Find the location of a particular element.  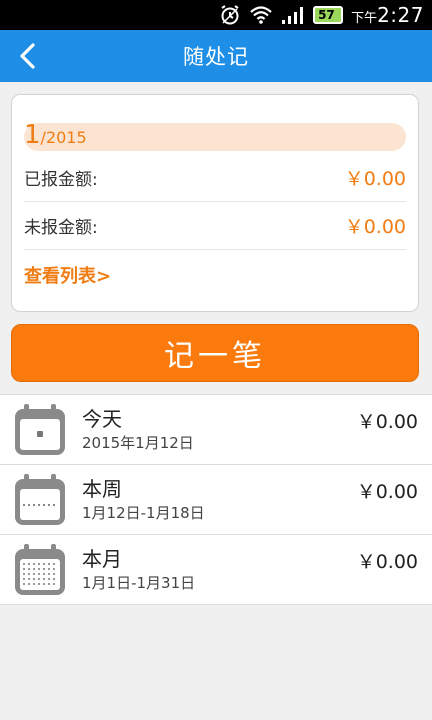

list-item-today: 今天 2015年1月12日 ￥0.00 is located at coordinates (216, 430).